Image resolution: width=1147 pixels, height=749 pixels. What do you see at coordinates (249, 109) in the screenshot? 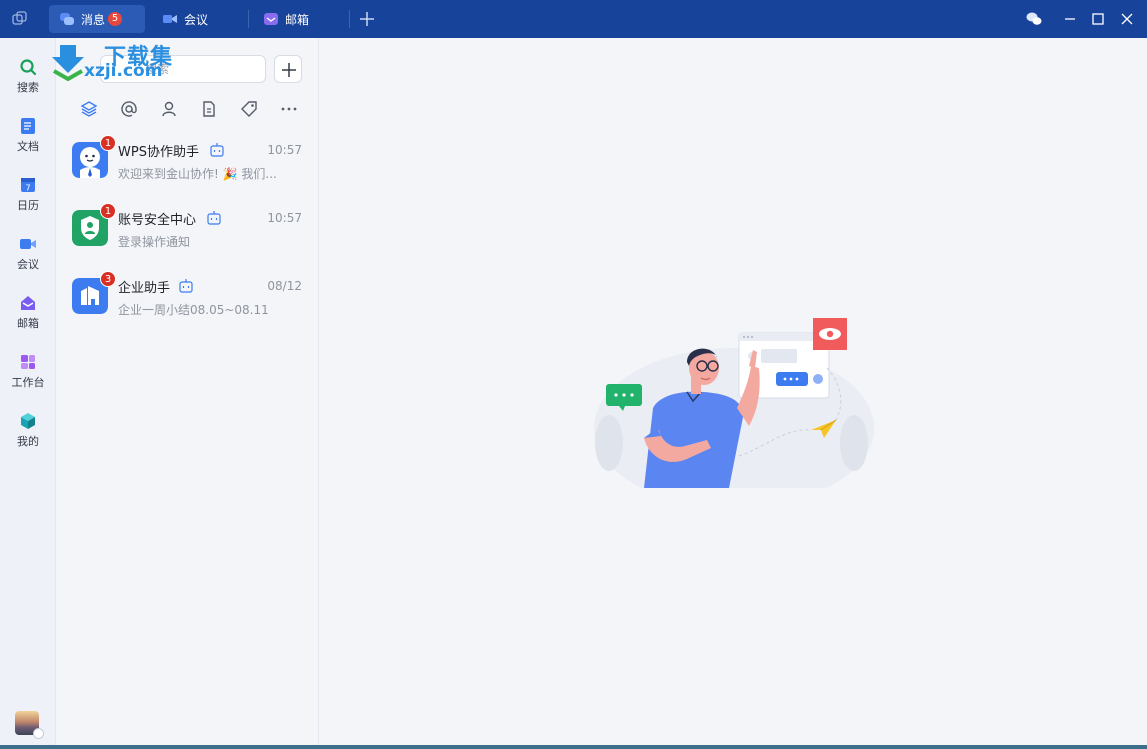
I see `tag-icon` at bounding box center [249, 109].